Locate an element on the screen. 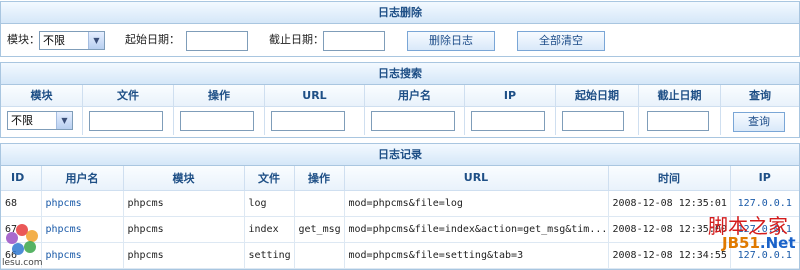  search-header-start-date: 起始日期 is located at coordinates (597, 96).